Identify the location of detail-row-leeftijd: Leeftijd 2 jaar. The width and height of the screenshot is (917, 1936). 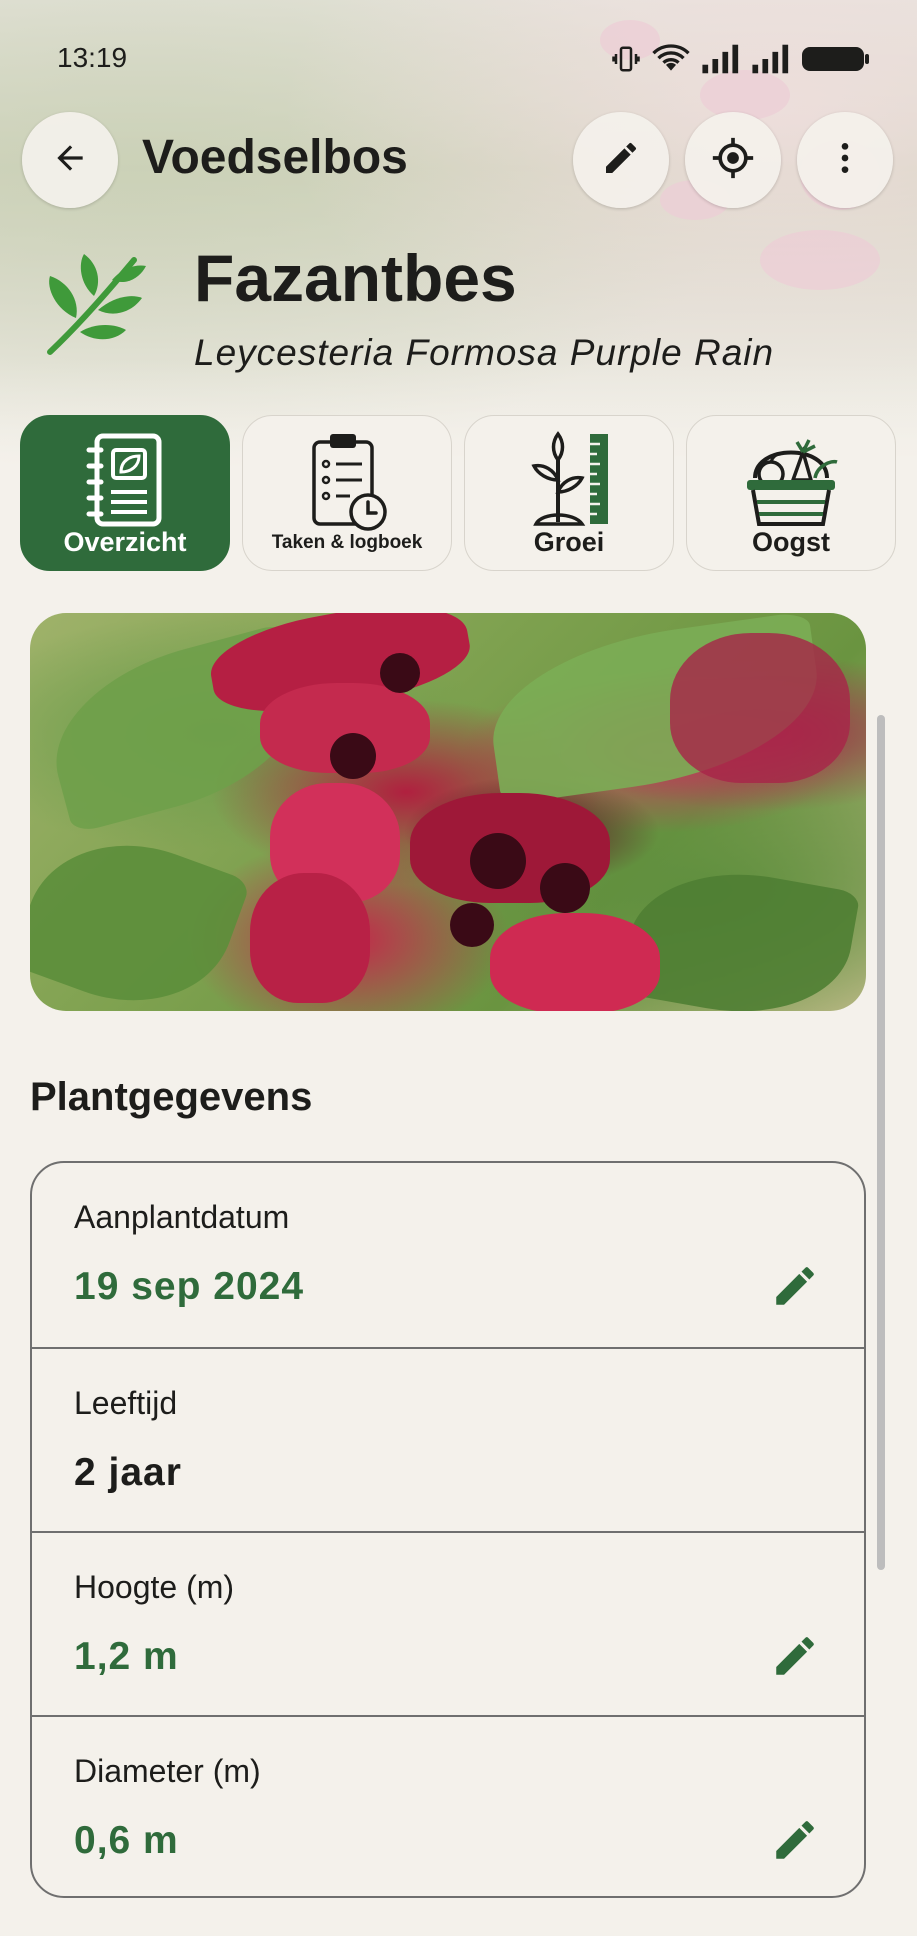
(448, 1439).